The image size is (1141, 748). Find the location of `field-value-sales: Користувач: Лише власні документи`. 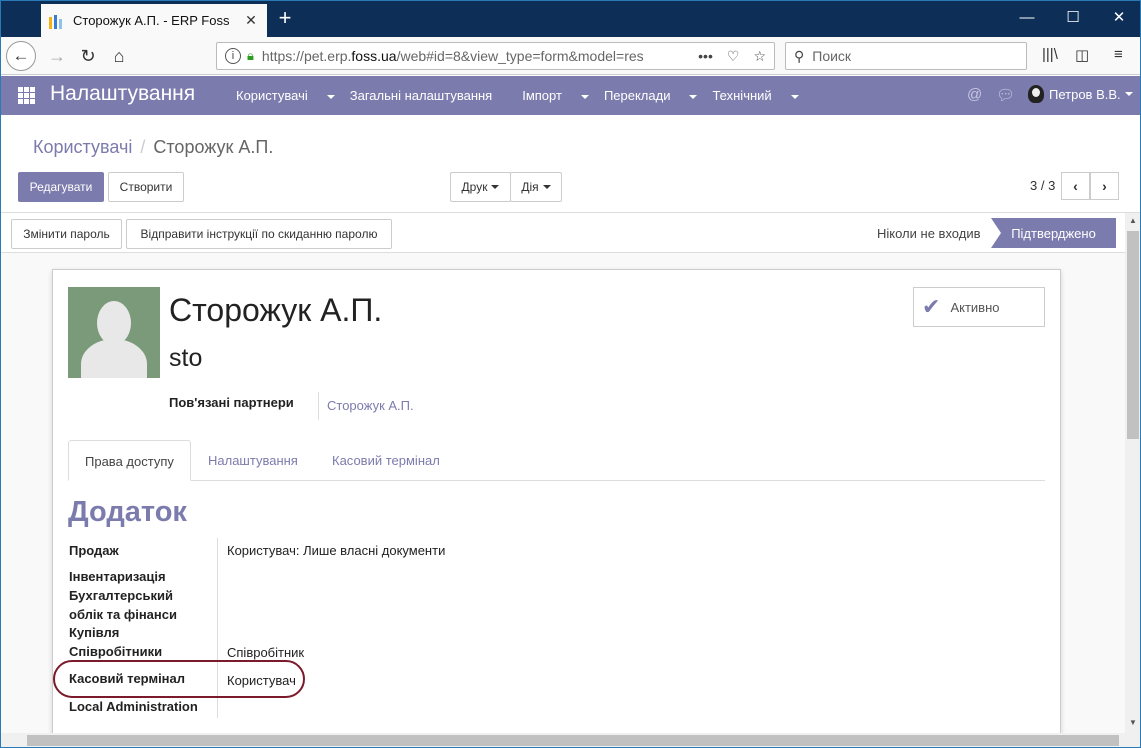

field-value-sales: Користувач: Лише власні документи is located at coordinates (336, 550).